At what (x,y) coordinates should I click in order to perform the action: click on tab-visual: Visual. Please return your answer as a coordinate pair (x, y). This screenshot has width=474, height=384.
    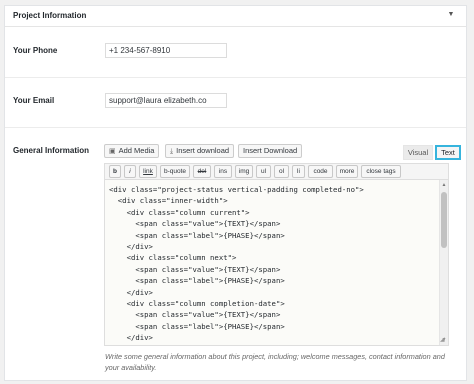
    Looking at the image, I should click on (418, 152).